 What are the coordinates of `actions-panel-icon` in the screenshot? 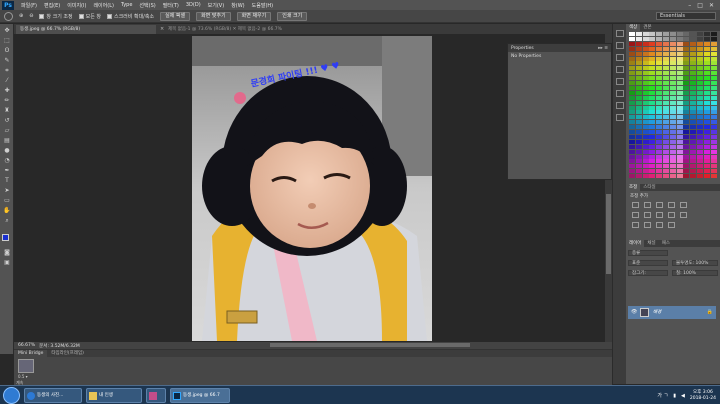 It's located at (620, 45).